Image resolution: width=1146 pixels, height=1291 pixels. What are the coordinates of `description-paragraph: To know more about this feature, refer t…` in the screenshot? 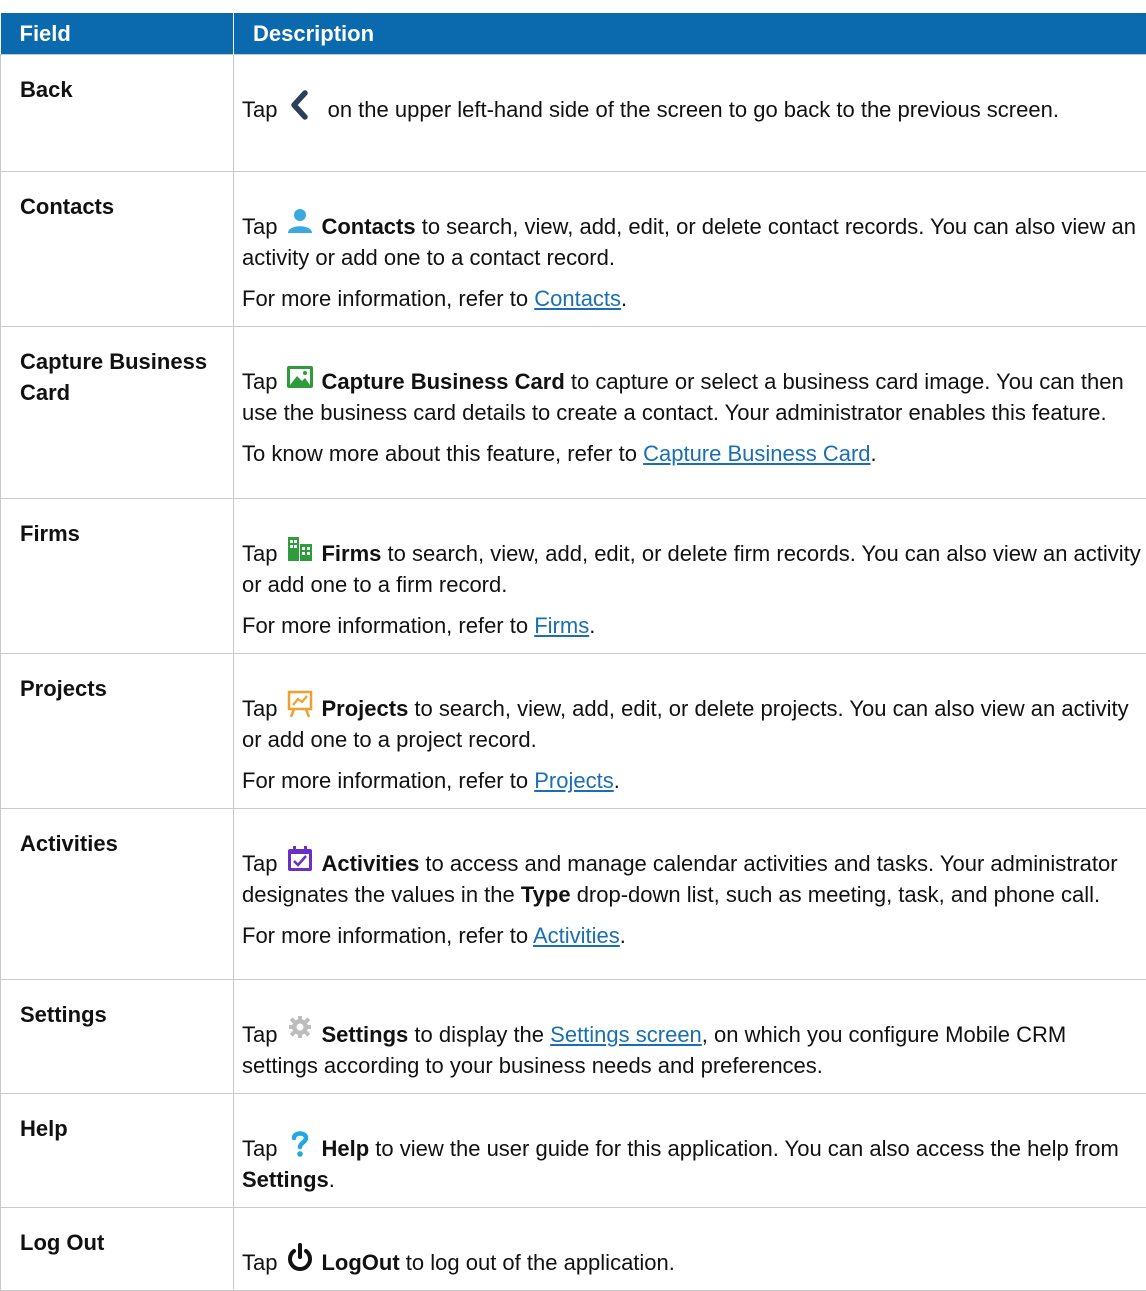 It's located at (692, 453).